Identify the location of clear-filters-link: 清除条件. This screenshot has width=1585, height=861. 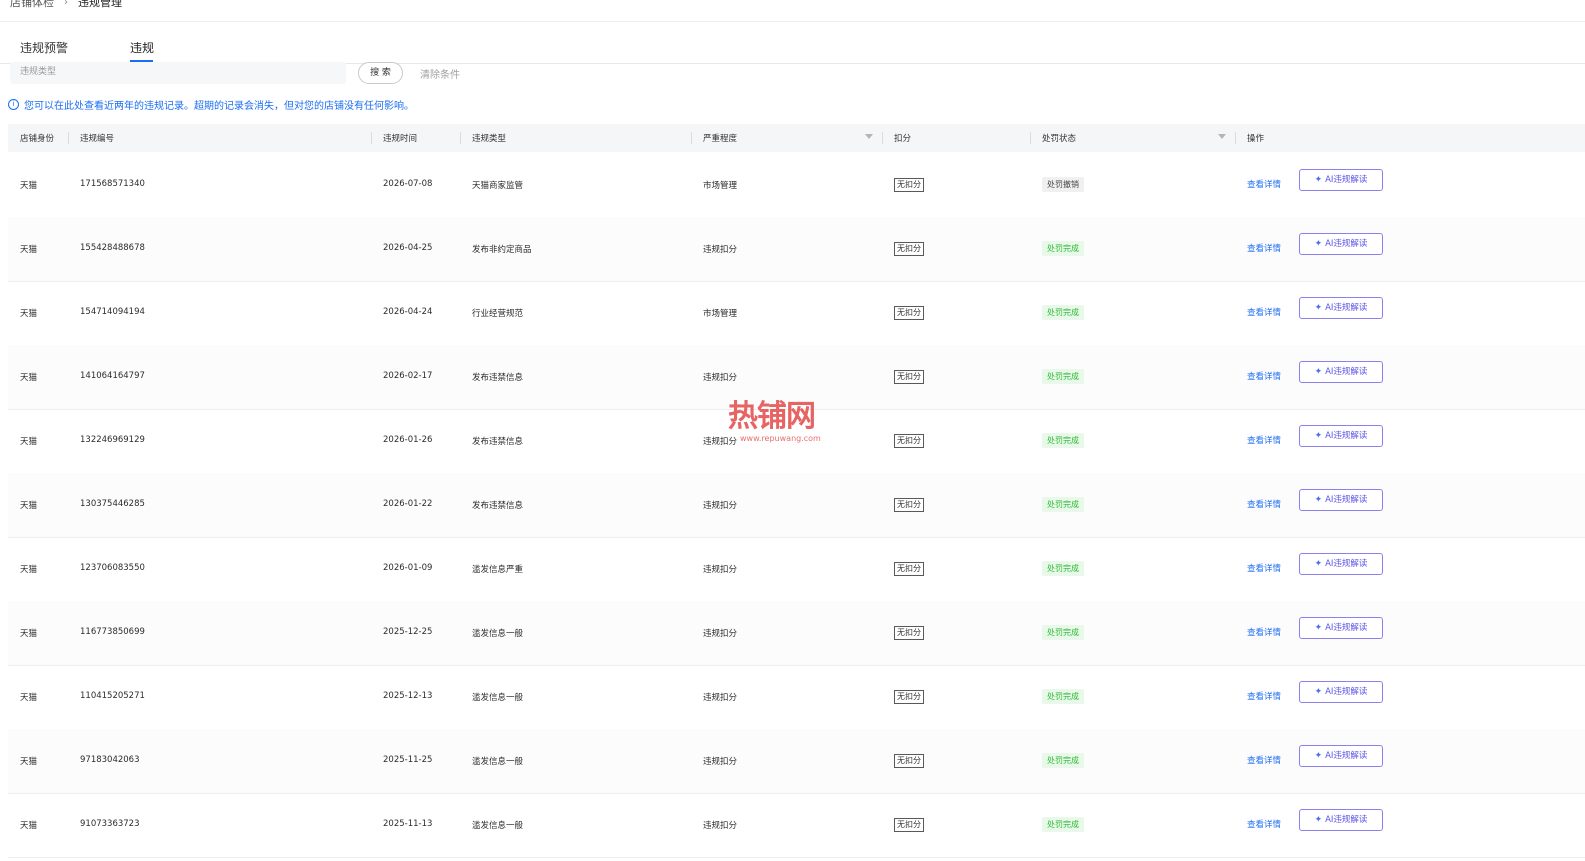
(440, 73).